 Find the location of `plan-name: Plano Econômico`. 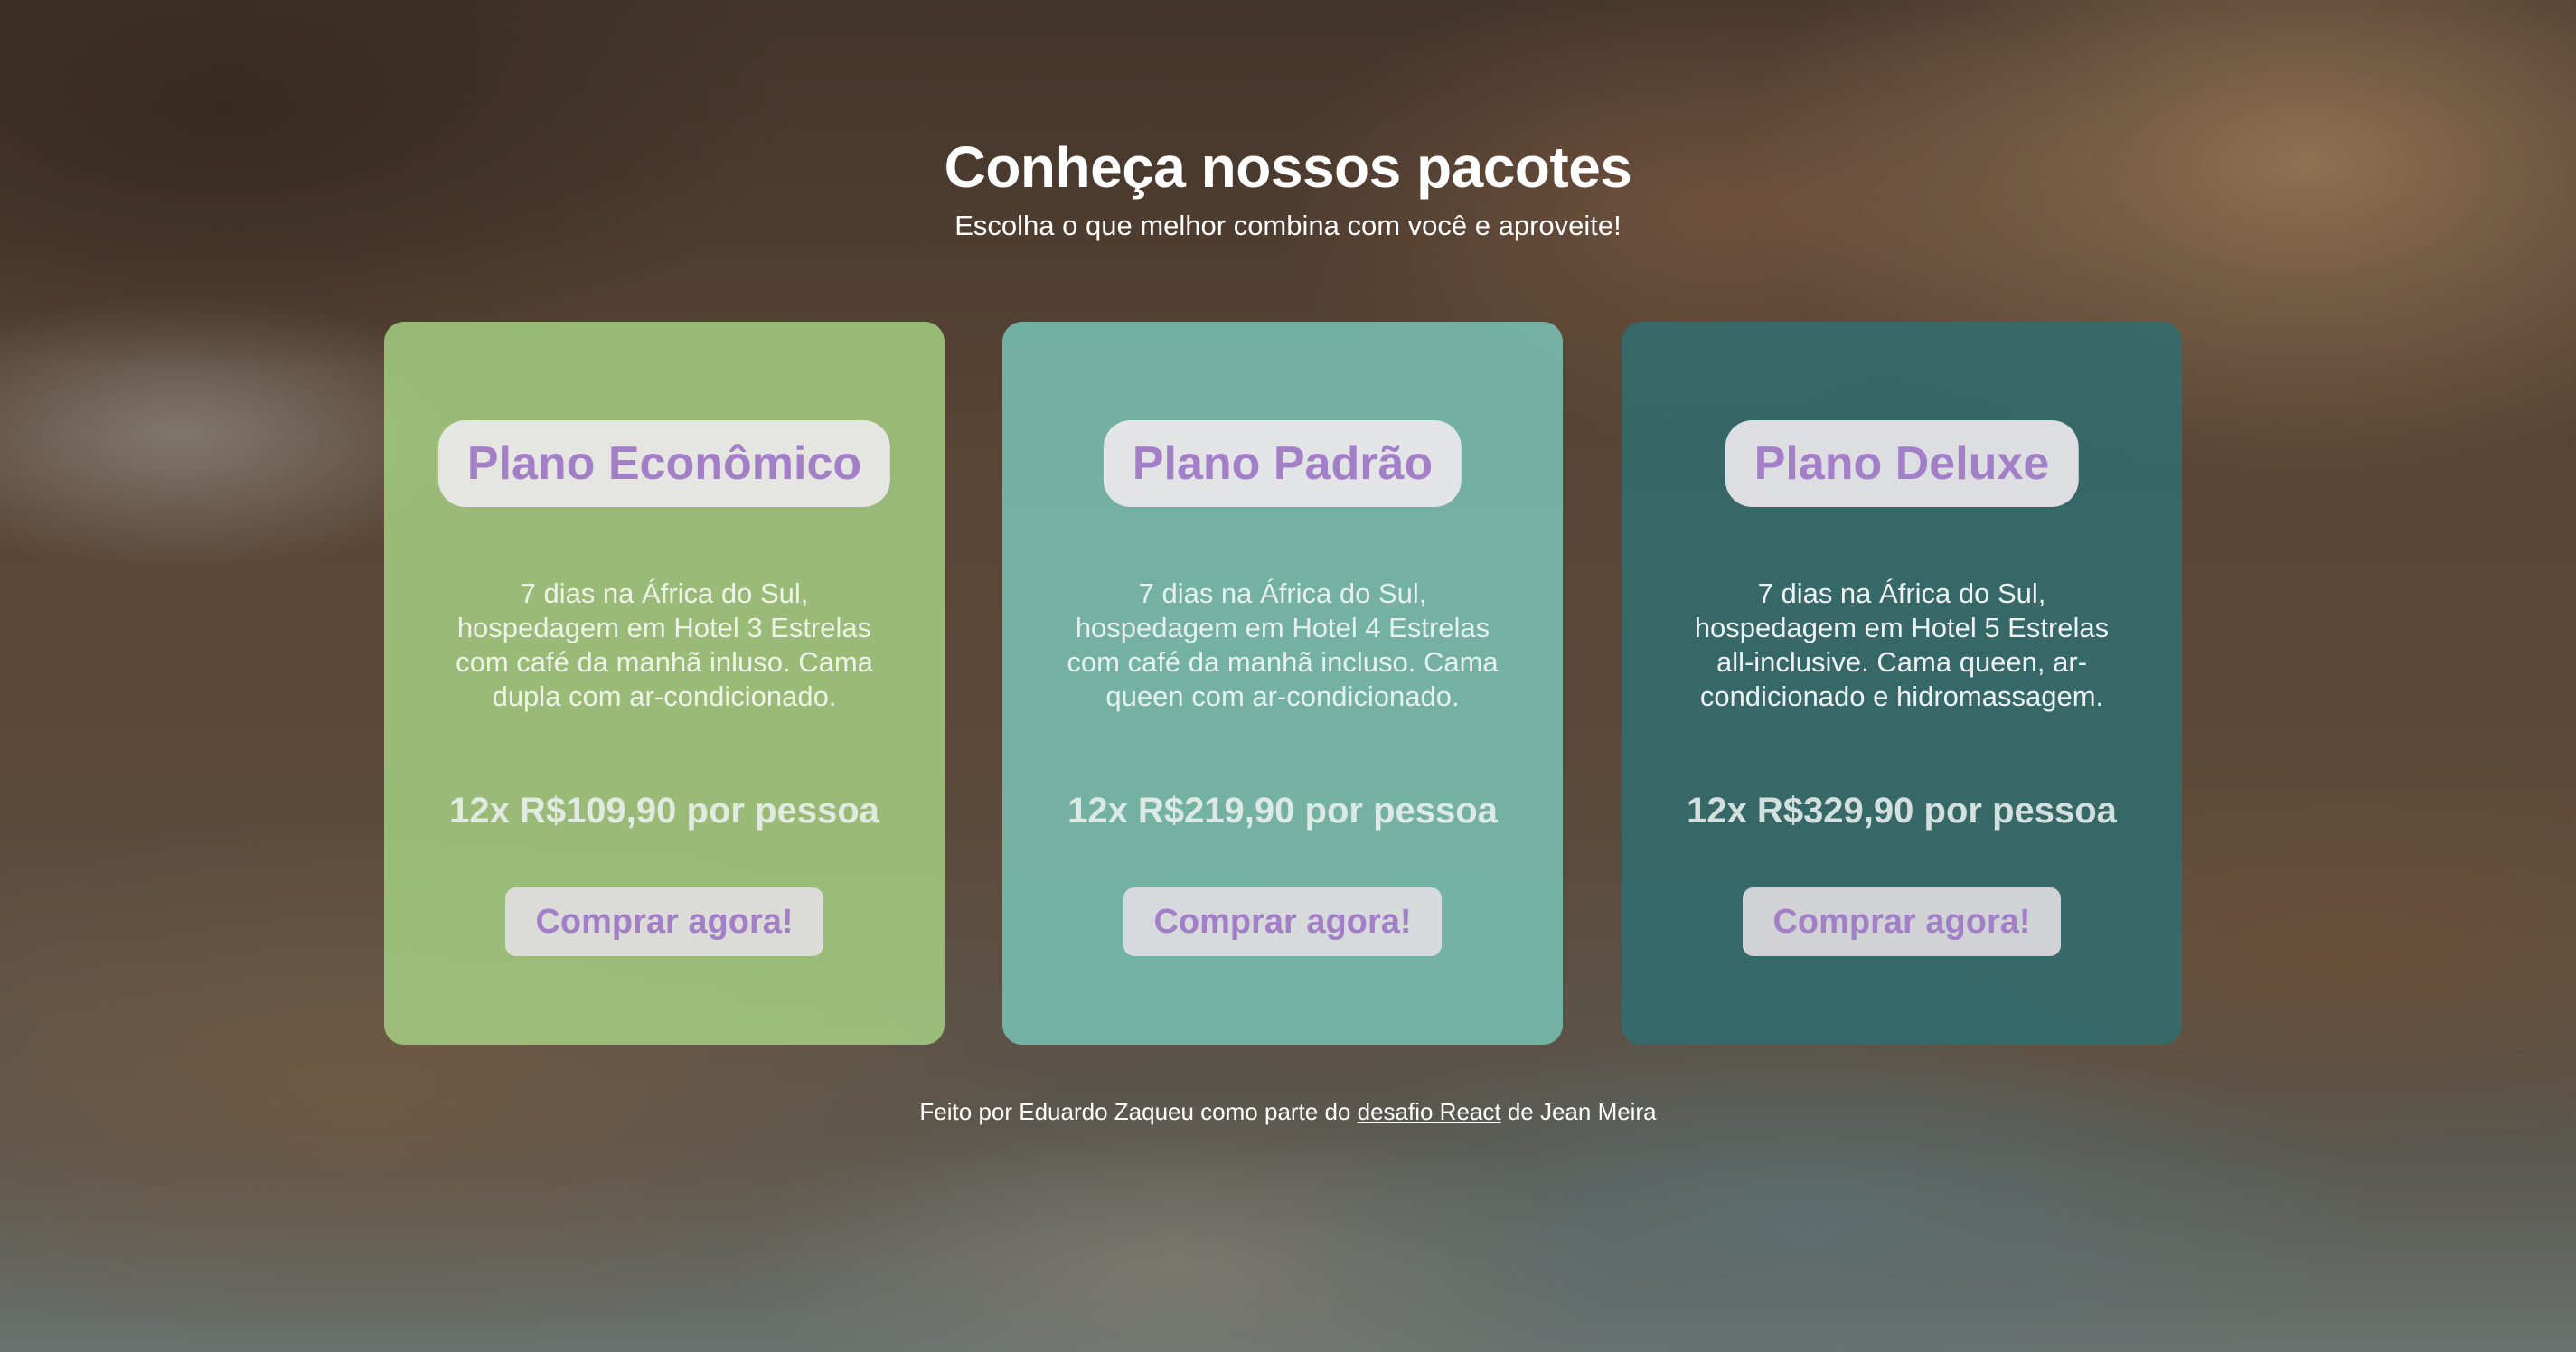

plan-name: Plano Econômico is located at coordinates (664, 464).